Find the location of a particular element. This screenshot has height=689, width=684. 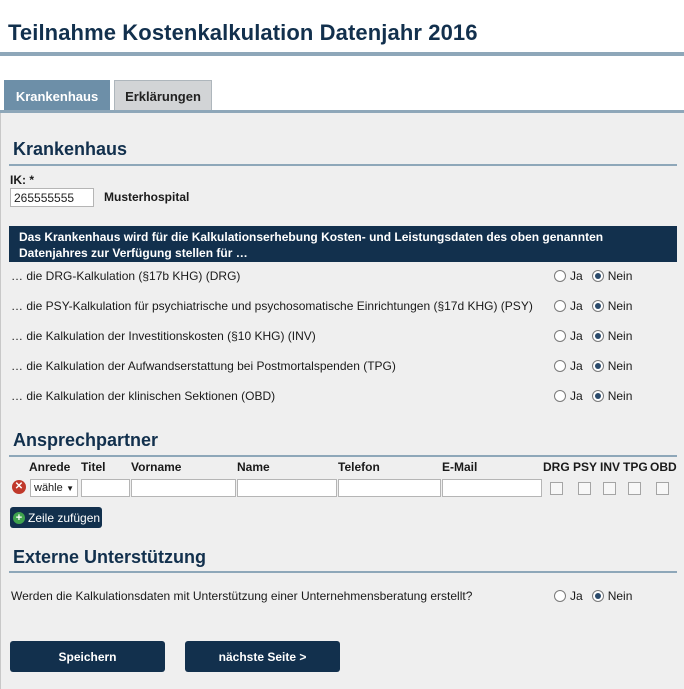

column-header-telefon: Telefon is located at coordinates (359, 467).